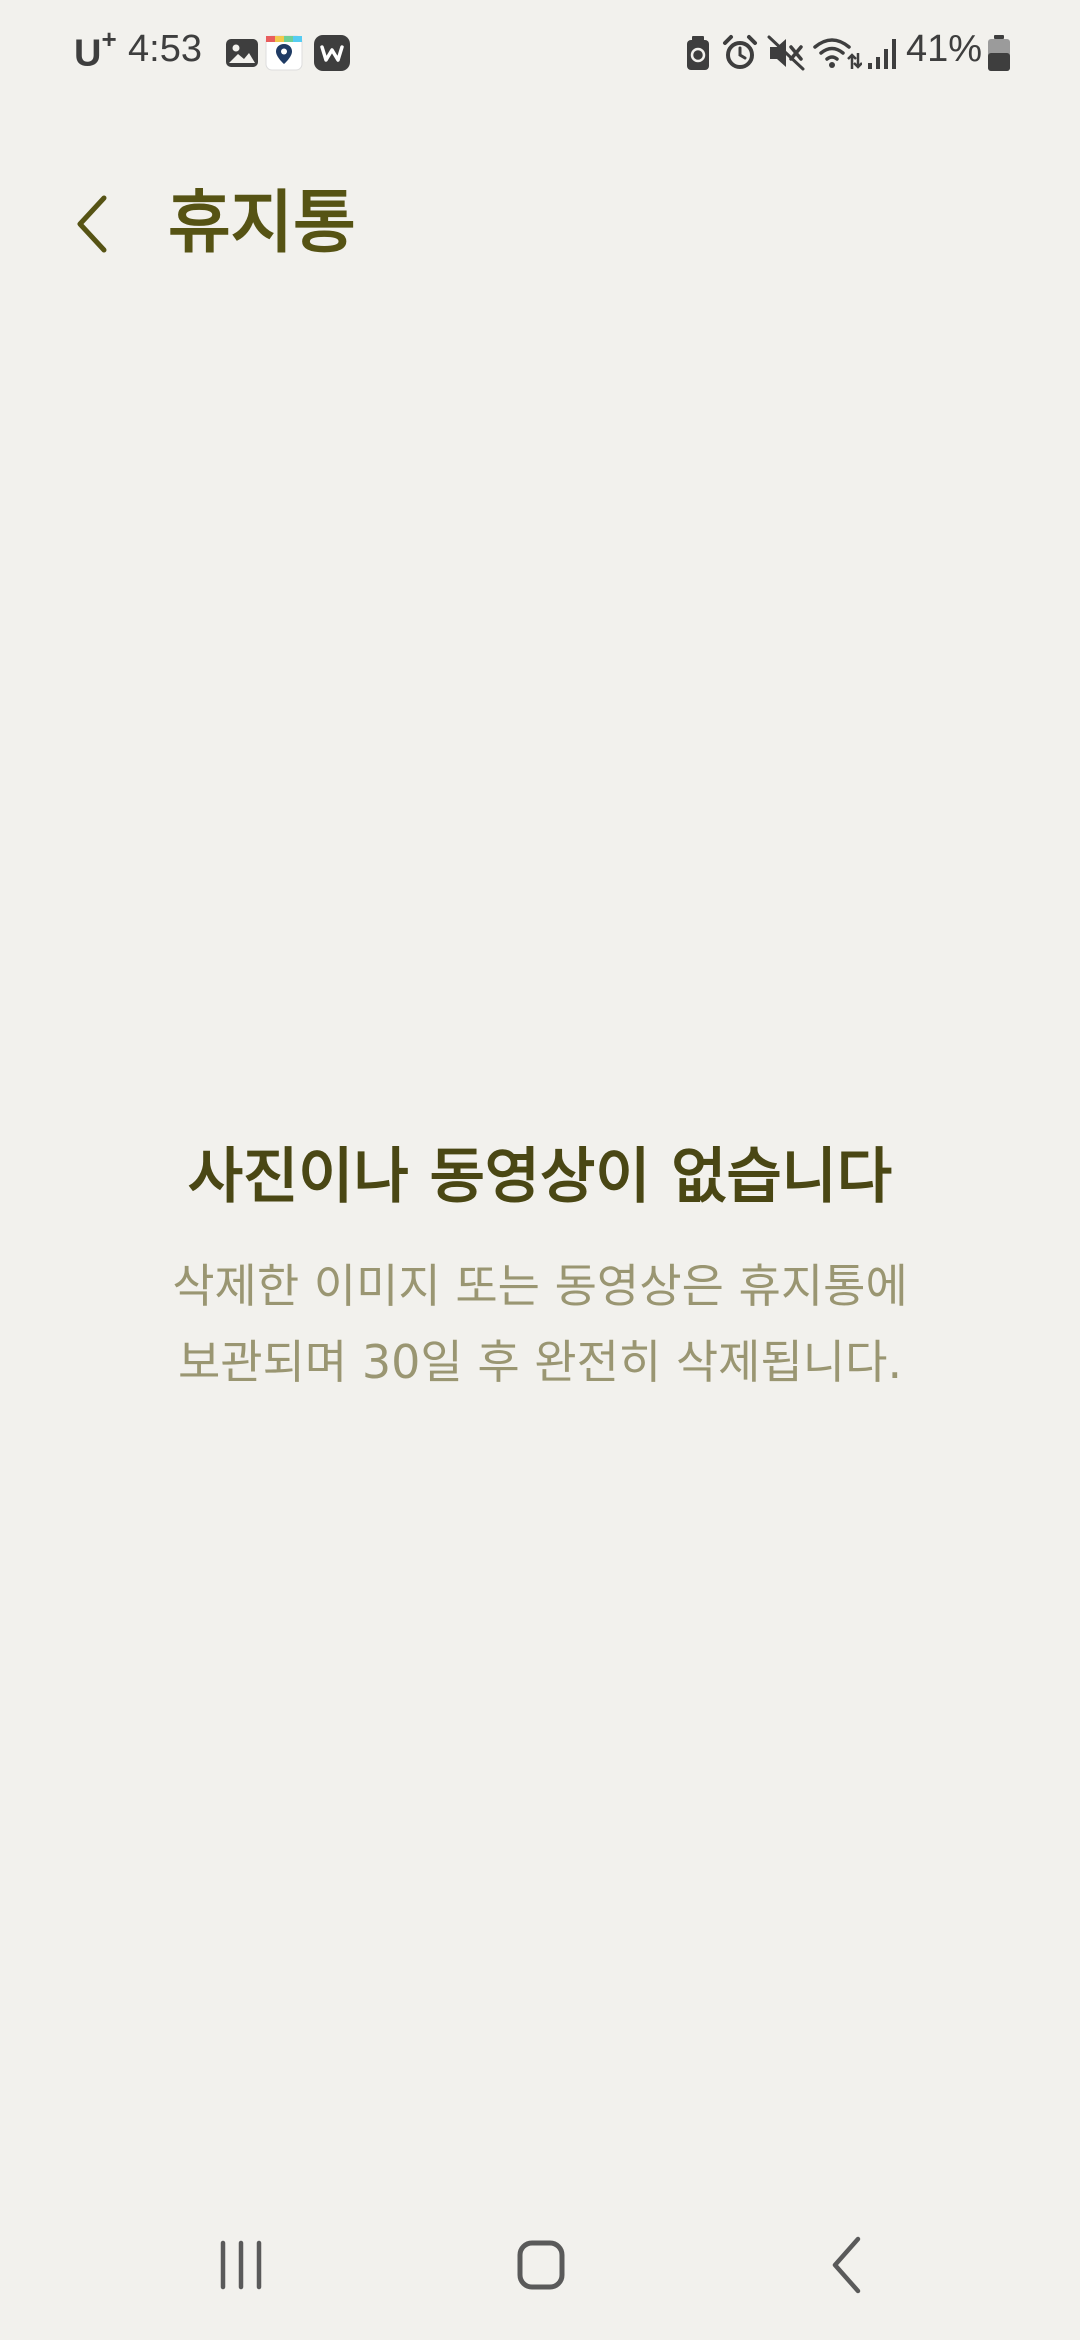 Image resolution: width=1080 pixels, height=2340 pixels. I want to click on mute-icon, so click(786, 53).